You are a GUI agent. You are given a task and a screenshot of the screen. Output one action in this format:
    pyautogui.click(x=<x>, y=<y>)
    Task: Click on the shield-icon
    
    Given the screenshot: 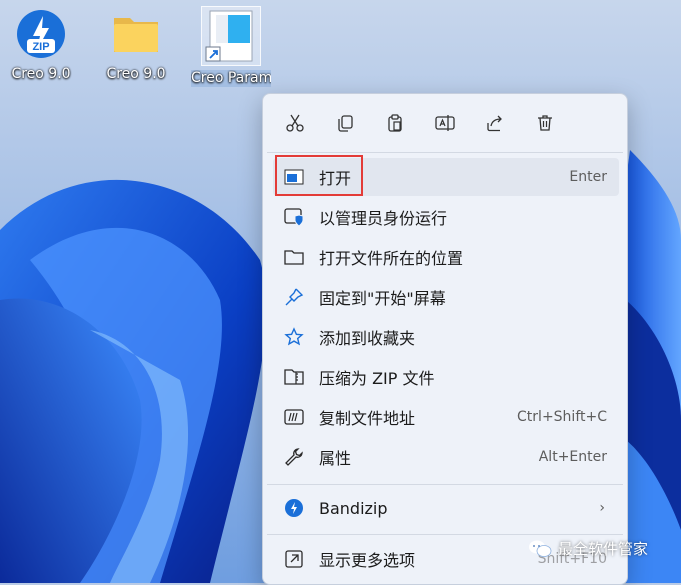 What is the action you would take?
    pyautogui.click(x=294, y=217)
    